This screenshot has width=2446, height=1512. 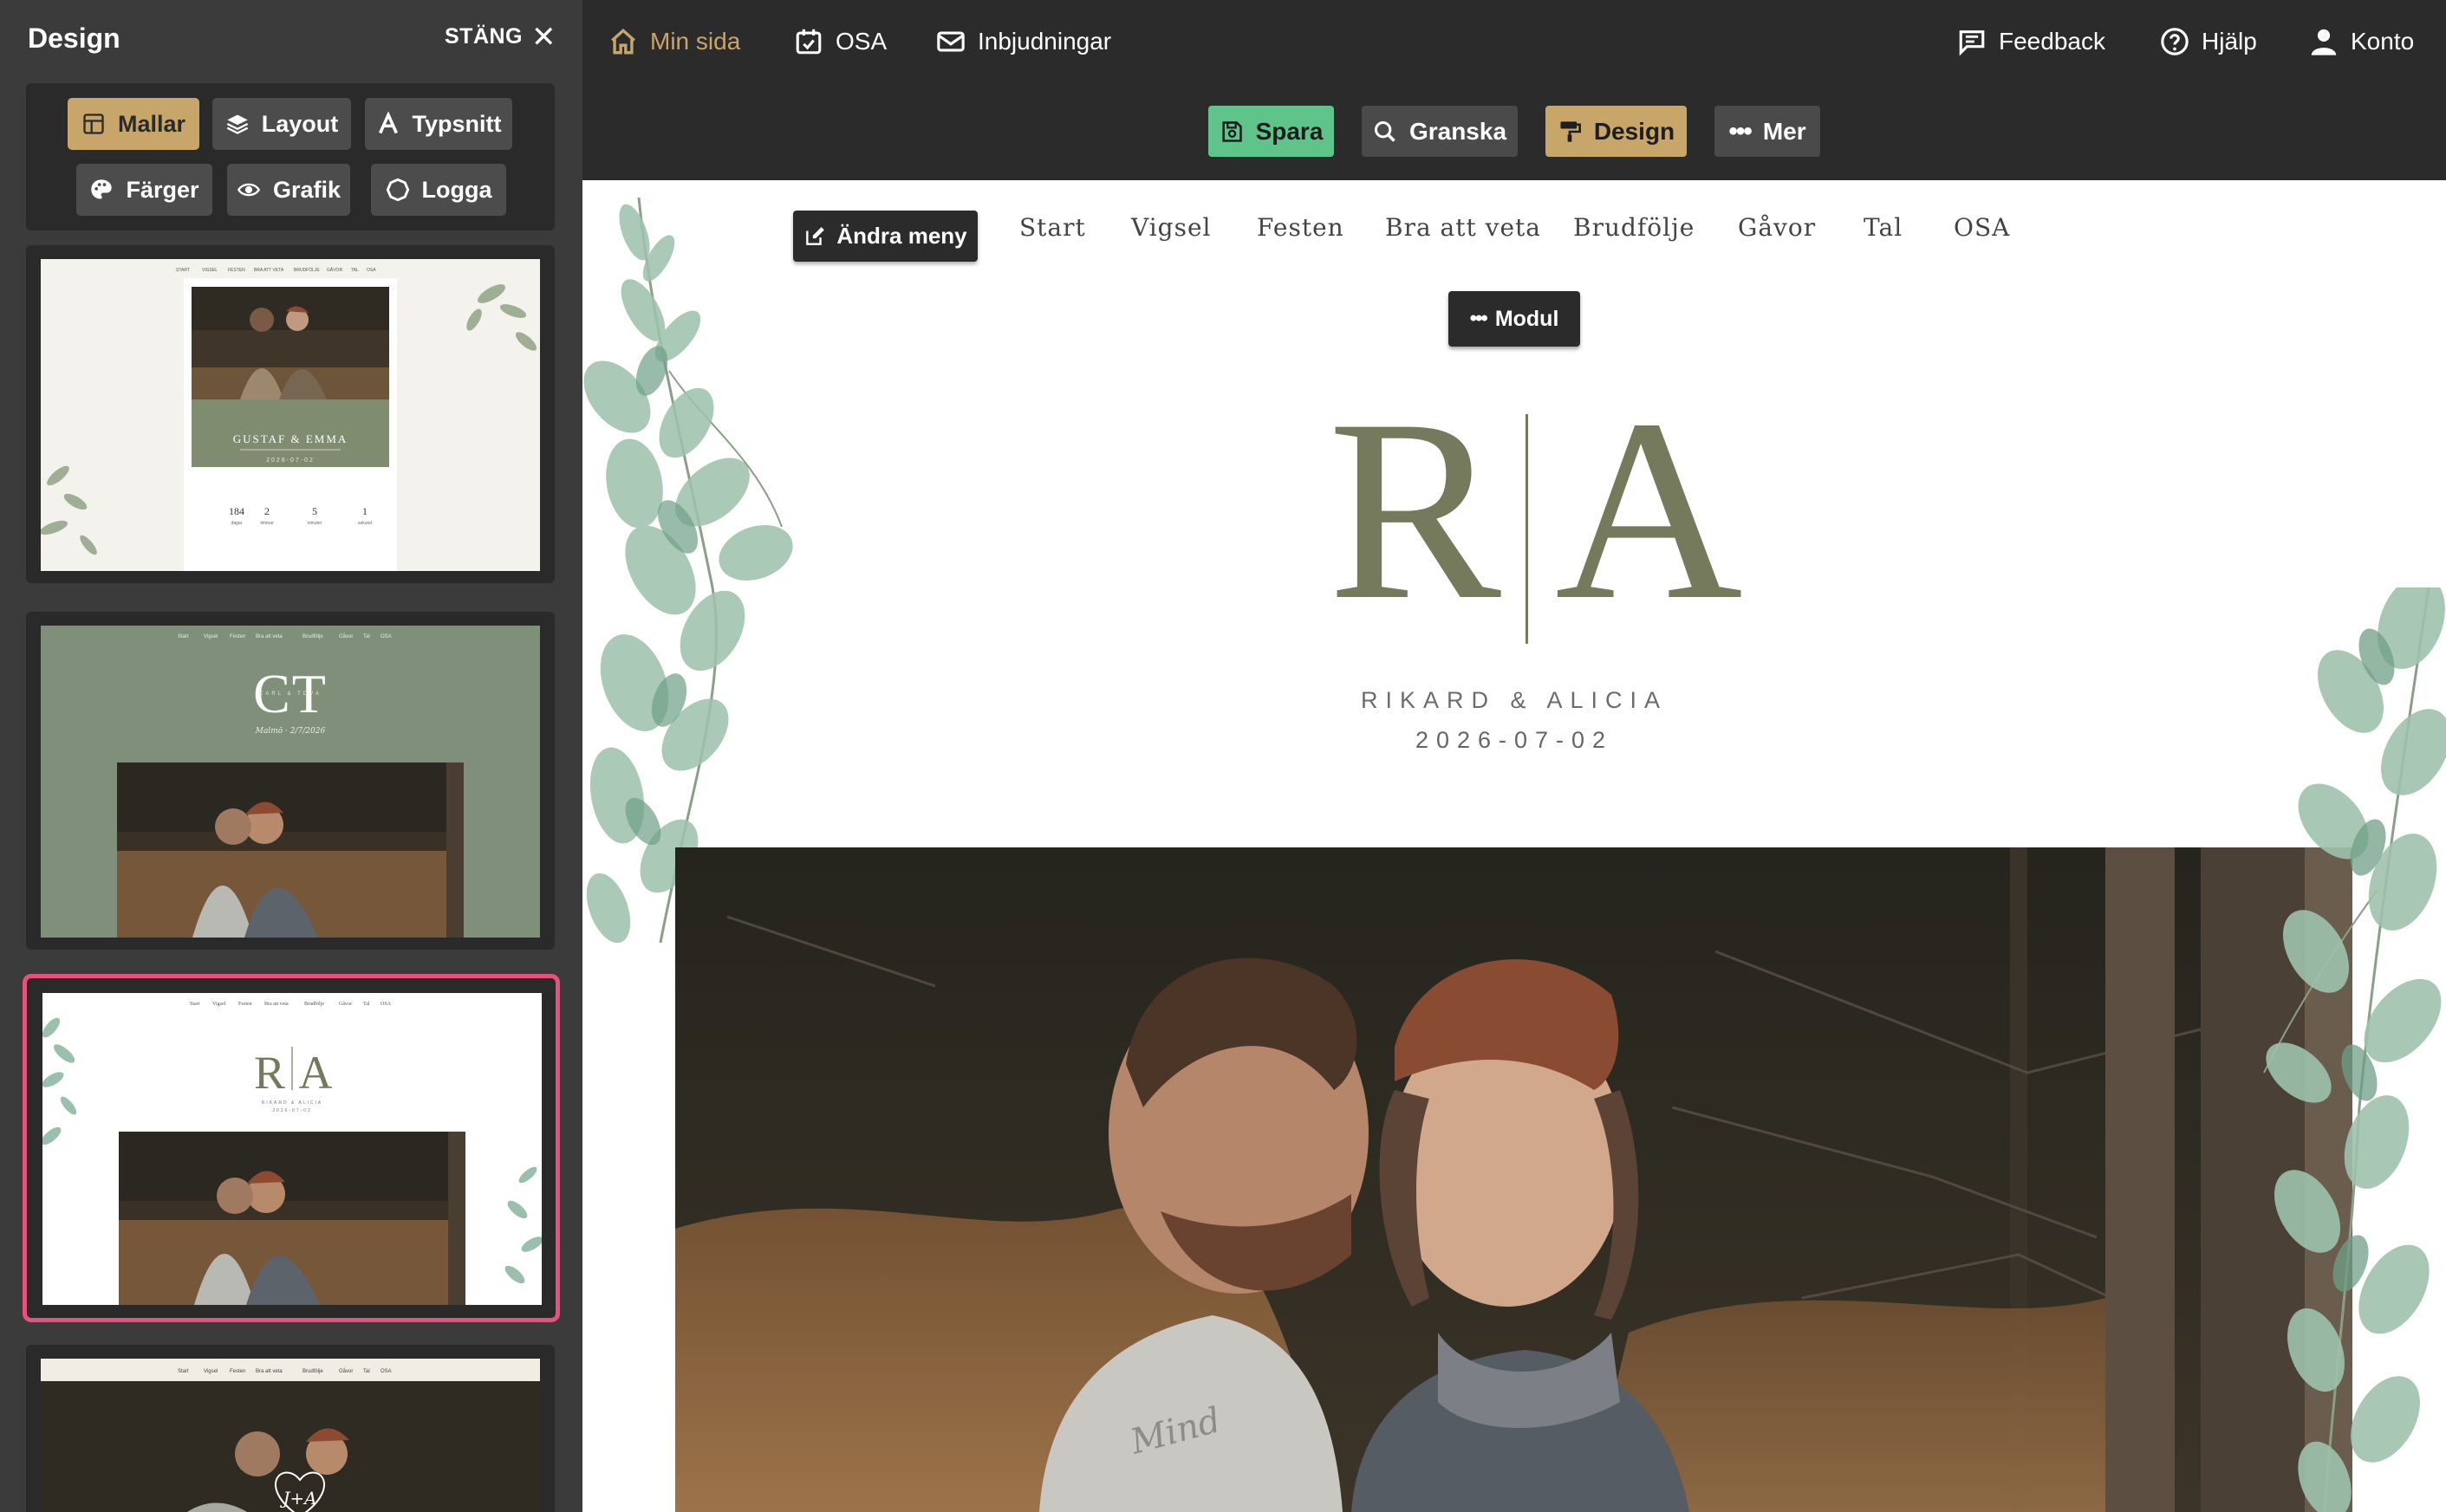 What do you see at coordinates (809, 41) in the screenshot?
I see `calendar-check-icon` at bounding box center [809, 41].